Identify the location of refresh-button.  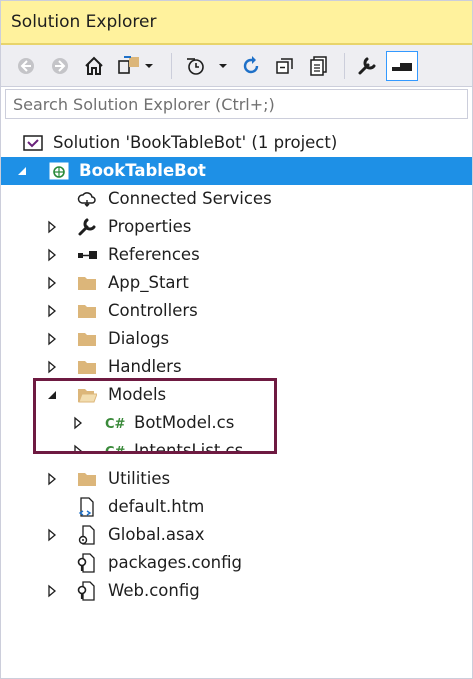
(251, 66).